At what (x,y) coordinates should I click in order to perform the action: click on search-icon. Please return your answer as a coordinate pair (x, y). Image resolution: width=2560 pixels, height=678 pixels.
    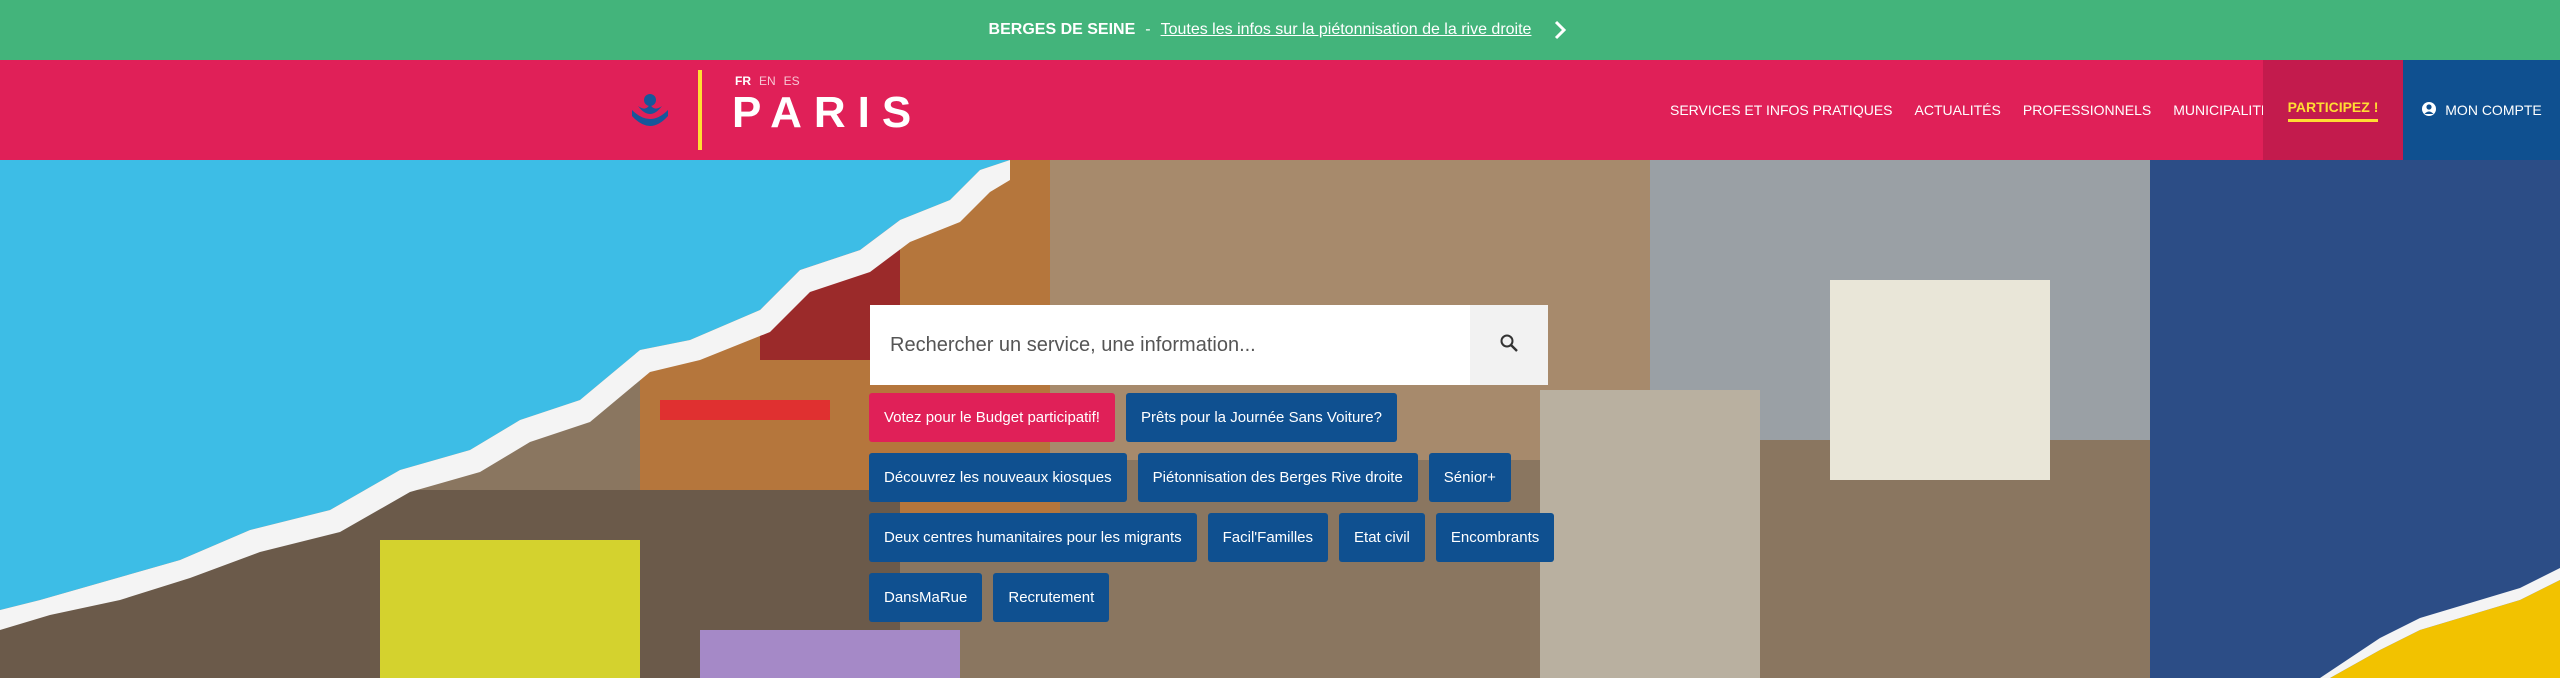
    Looking at the image, I should click on (1509, 345).